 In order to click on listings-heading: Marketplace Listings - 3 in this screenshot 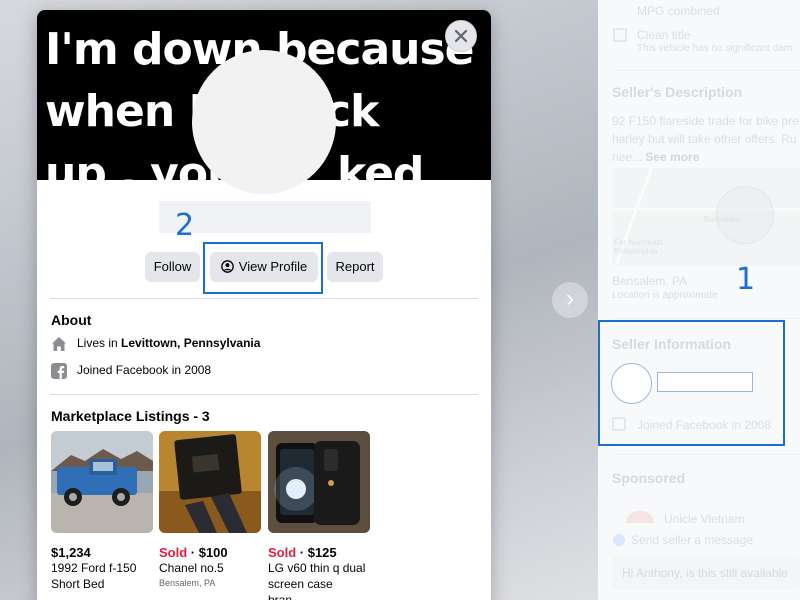, I will do `click(130, 416)`.